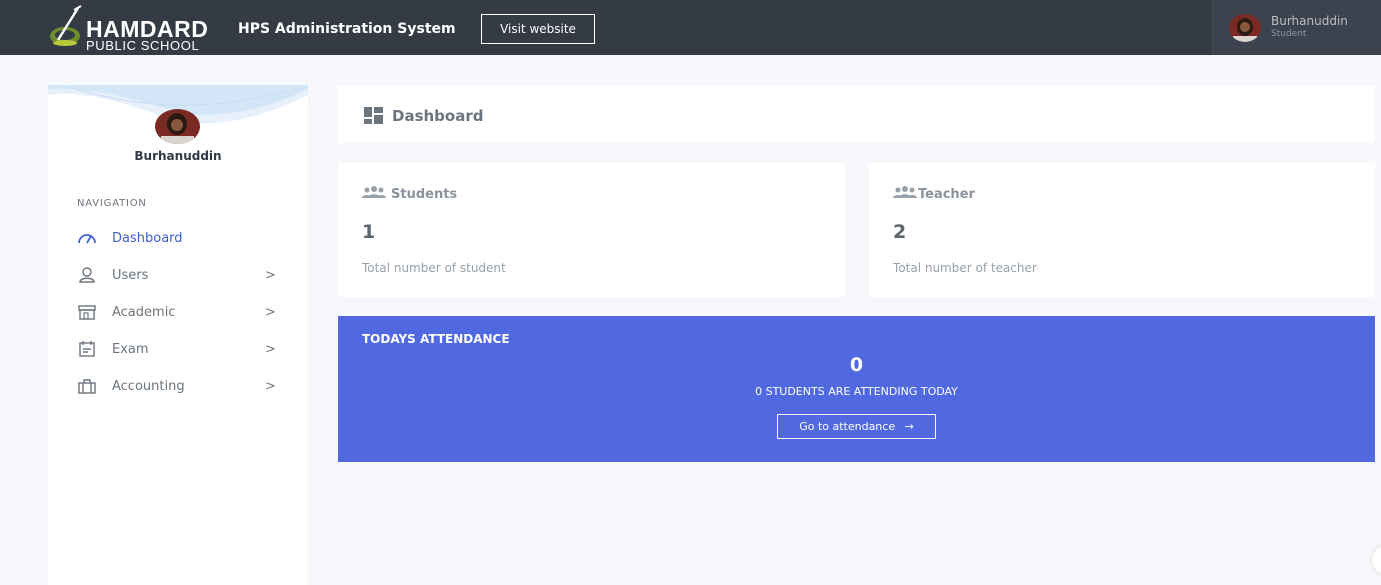 This screenshot has width=1381, height=585. I want to click on page-title: Dashboard, so click(438, 116).